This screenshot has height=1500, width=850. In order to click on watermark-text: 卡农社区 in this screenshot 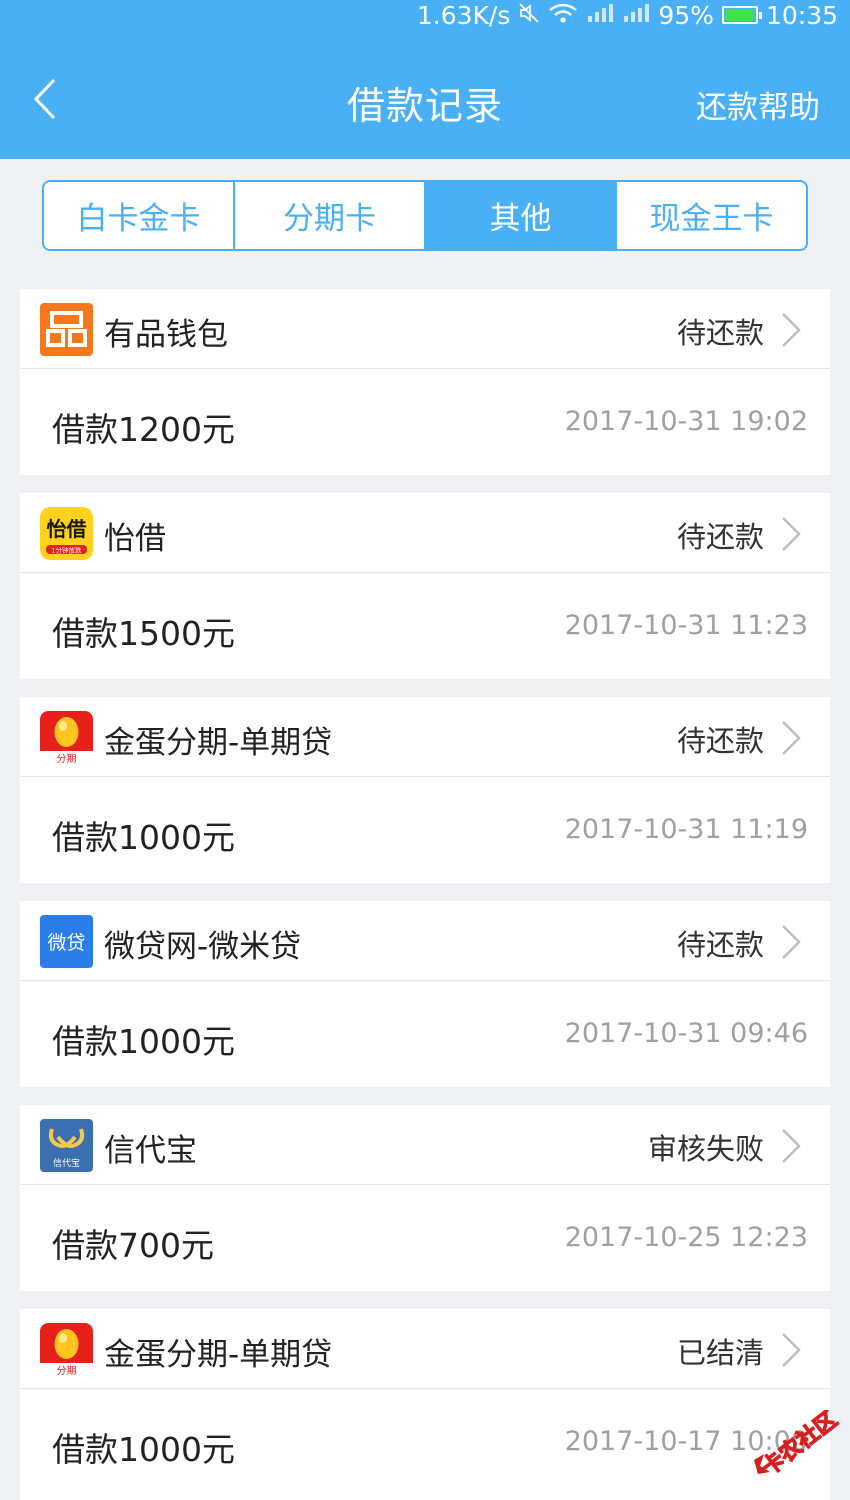, I will do `click(799, 1445)`.